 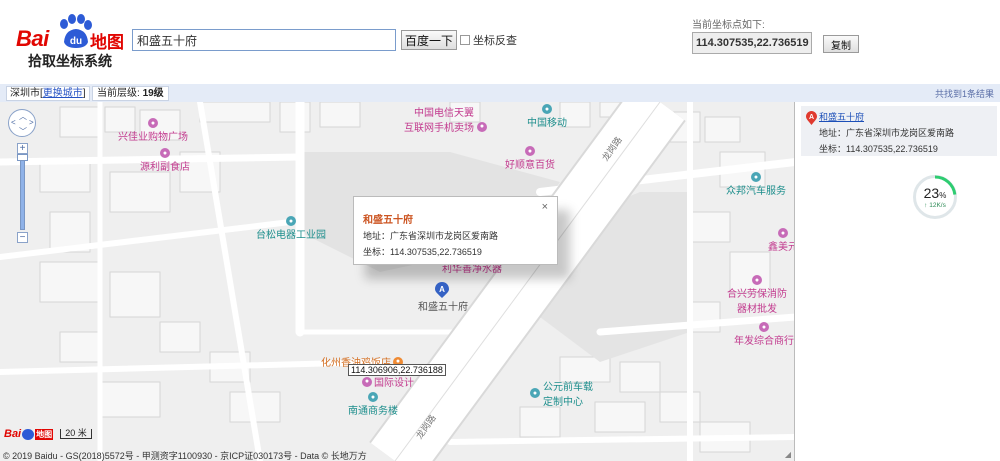 I want to click on poi-label: 互联网手机卖场, so click(x=439, y=128).